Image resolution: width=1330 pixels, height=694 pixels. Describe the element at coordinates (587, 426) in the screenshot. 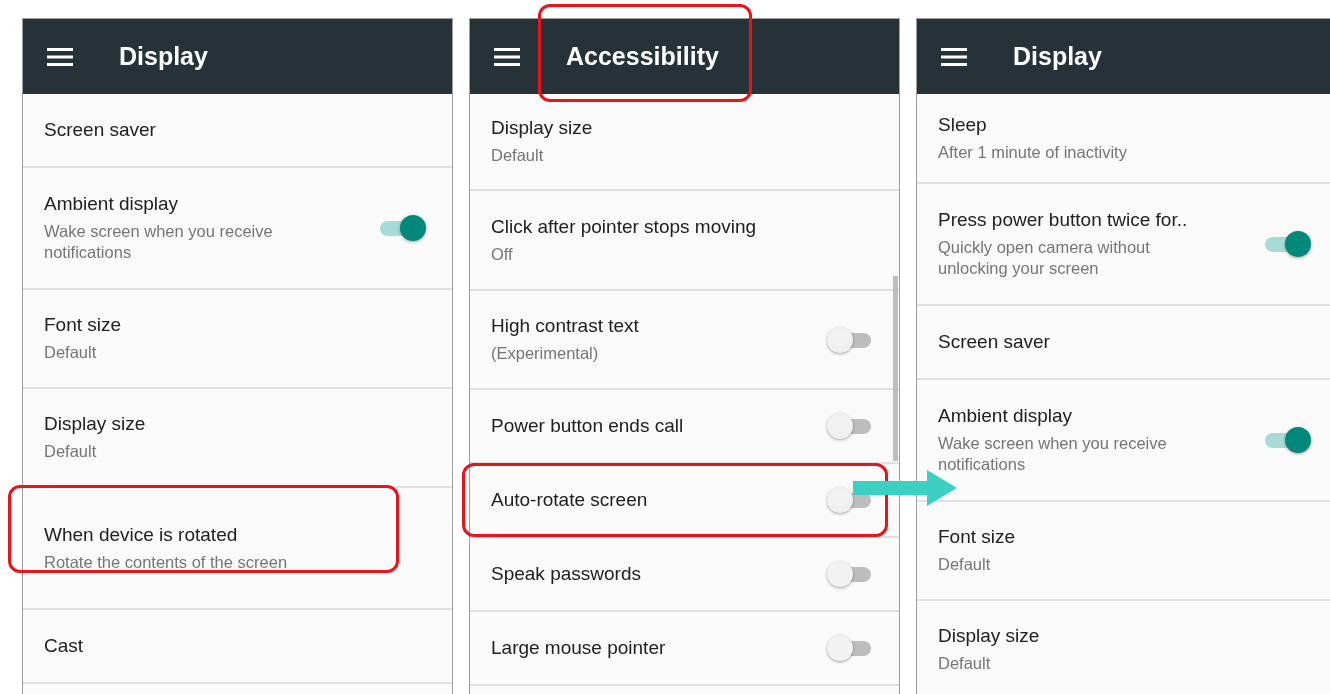

I see `setting-title: Power button ends call` at that location.